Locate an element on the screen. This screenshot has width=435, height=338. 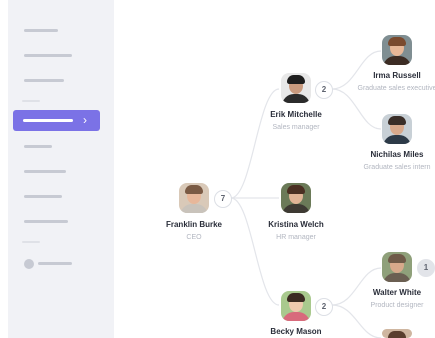
employee-name: Franklin Burke is located at coordinates (193, 224).